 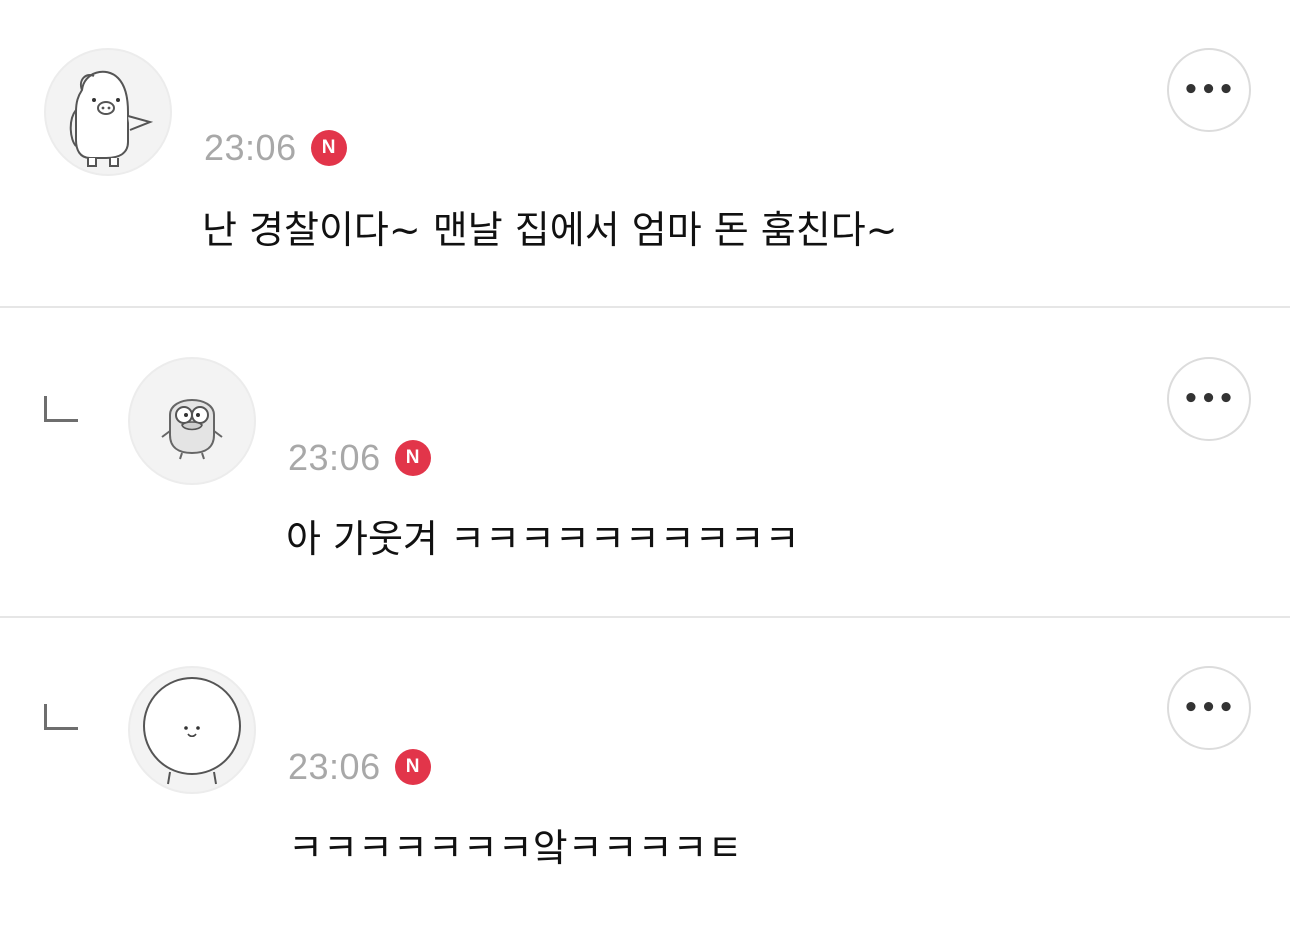 I want to click on pig-character-icon, so click(x=111, y=118).